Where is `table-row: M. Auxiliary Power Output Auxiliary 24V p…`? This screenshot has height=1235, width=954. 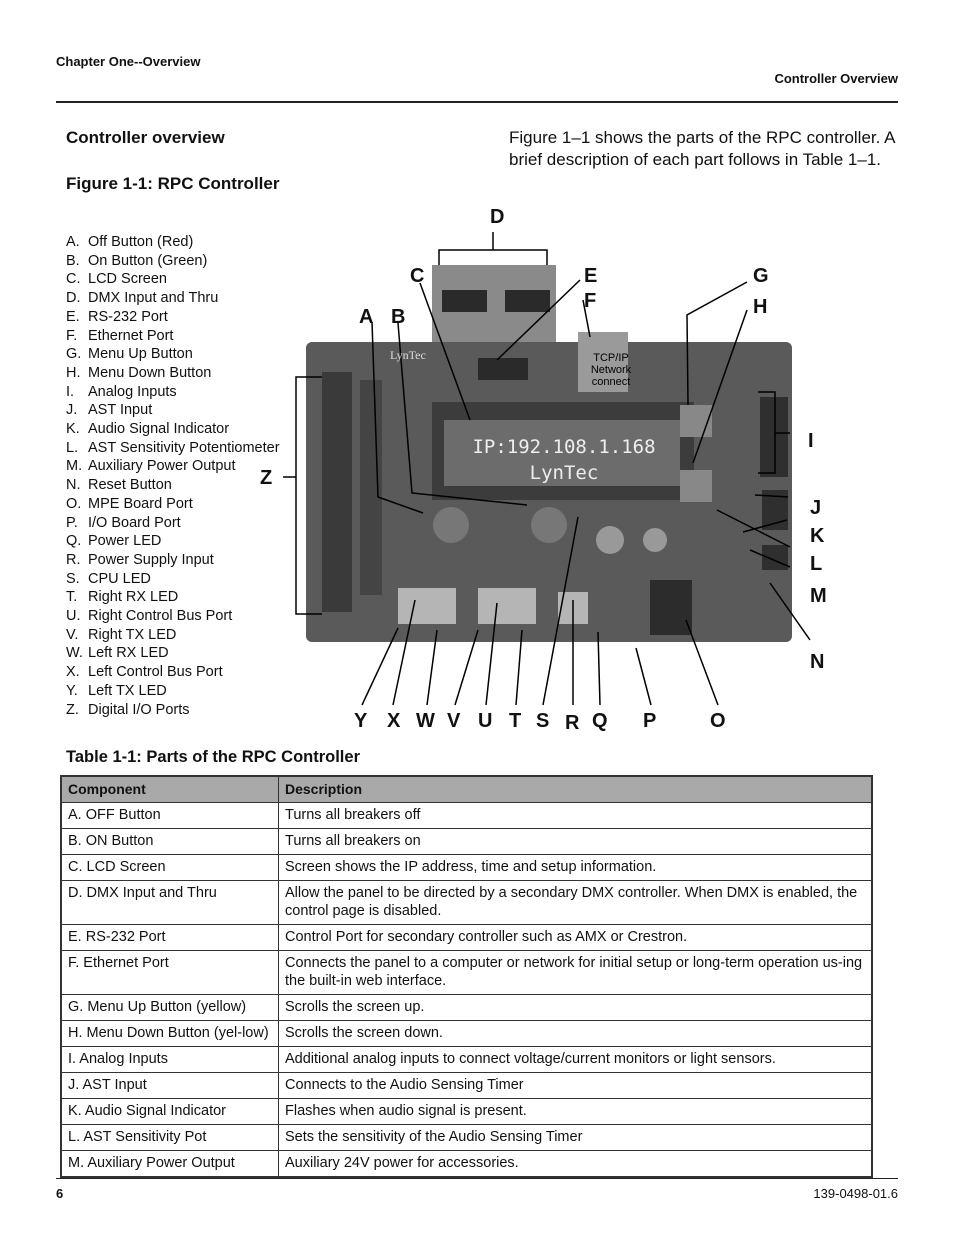 table-row: M. Auxiliary Power Output Auxiliary 24V p… is located at coordinates (466, 1164).